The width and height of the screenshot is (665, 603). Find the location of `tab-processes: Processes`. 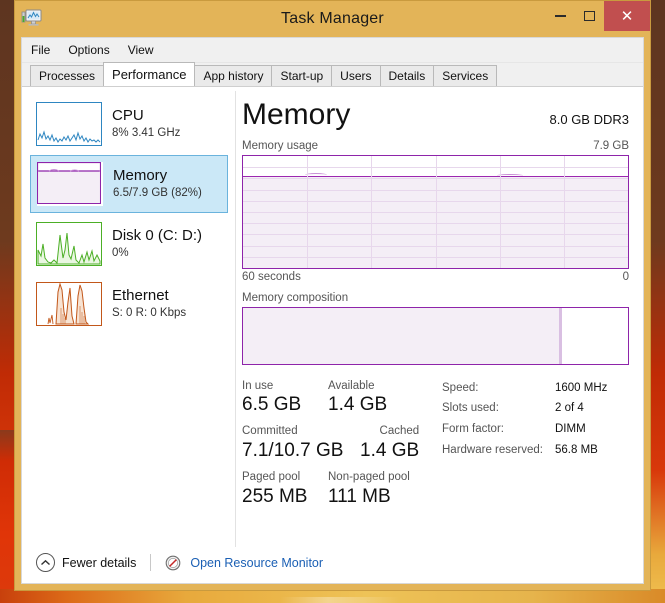

tab-processes: Processes is located at coordinates (67, 75).